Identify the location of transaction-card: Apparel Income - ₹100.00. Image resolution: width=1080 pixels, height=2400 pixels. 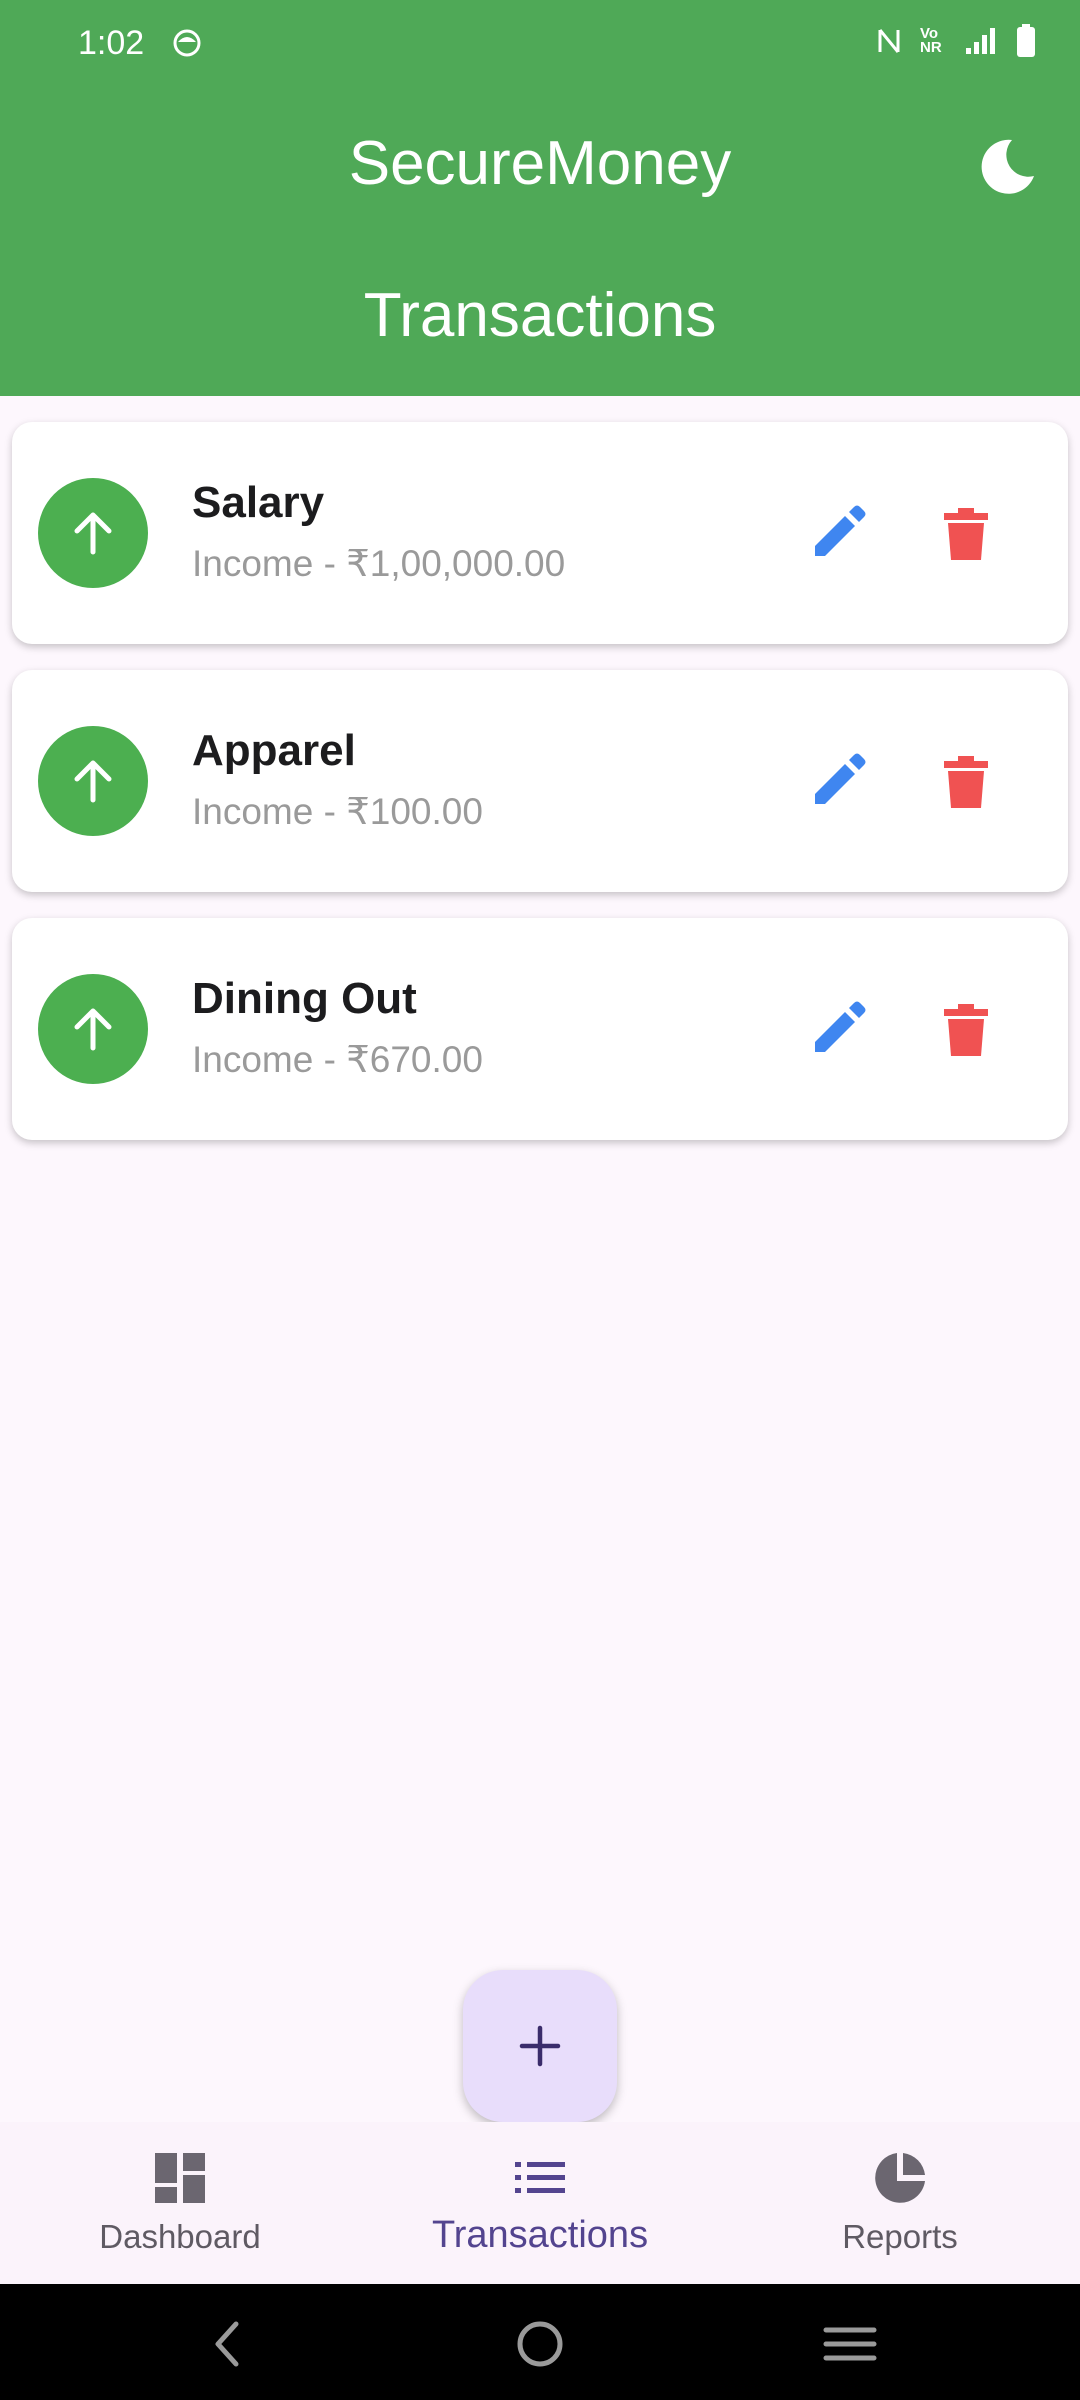
(540, 781).